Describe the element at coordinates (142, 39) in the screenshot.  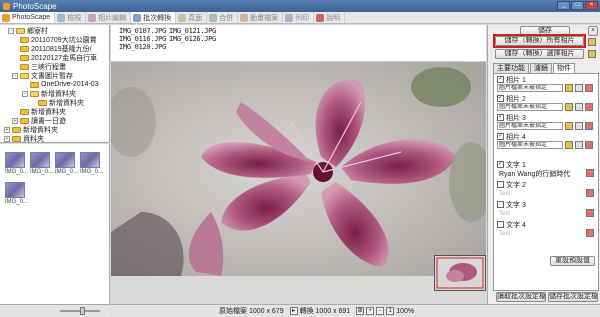
I see `file-item: IMG_0116.JPG` at that location.